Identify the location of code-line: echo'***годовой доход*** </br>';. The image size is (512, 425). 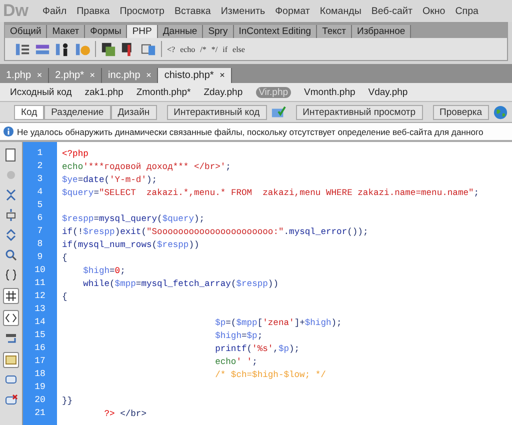
(146, 167).